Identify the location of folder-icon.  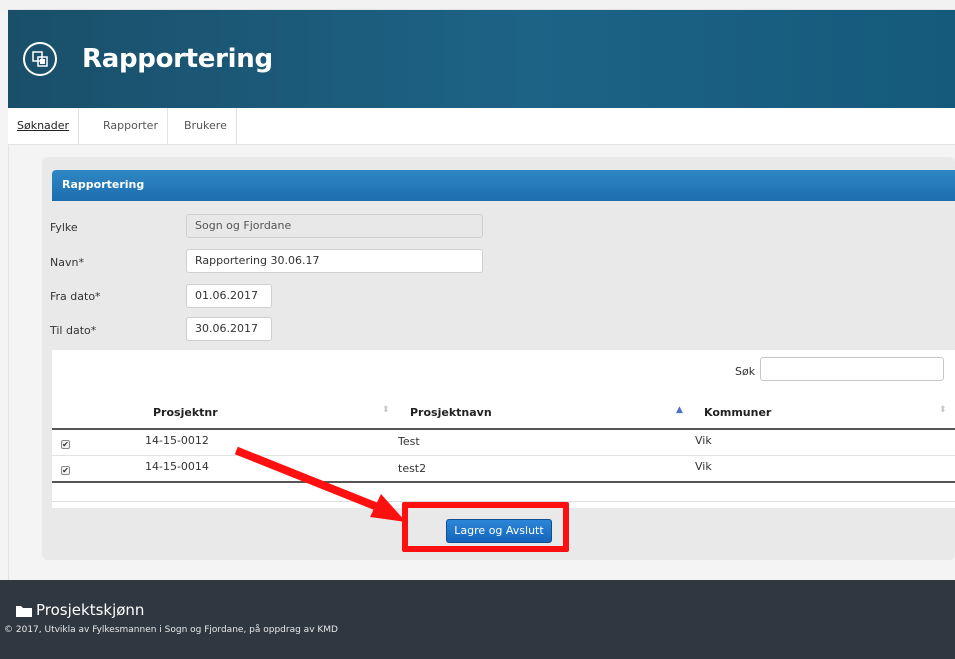
(24, 611).